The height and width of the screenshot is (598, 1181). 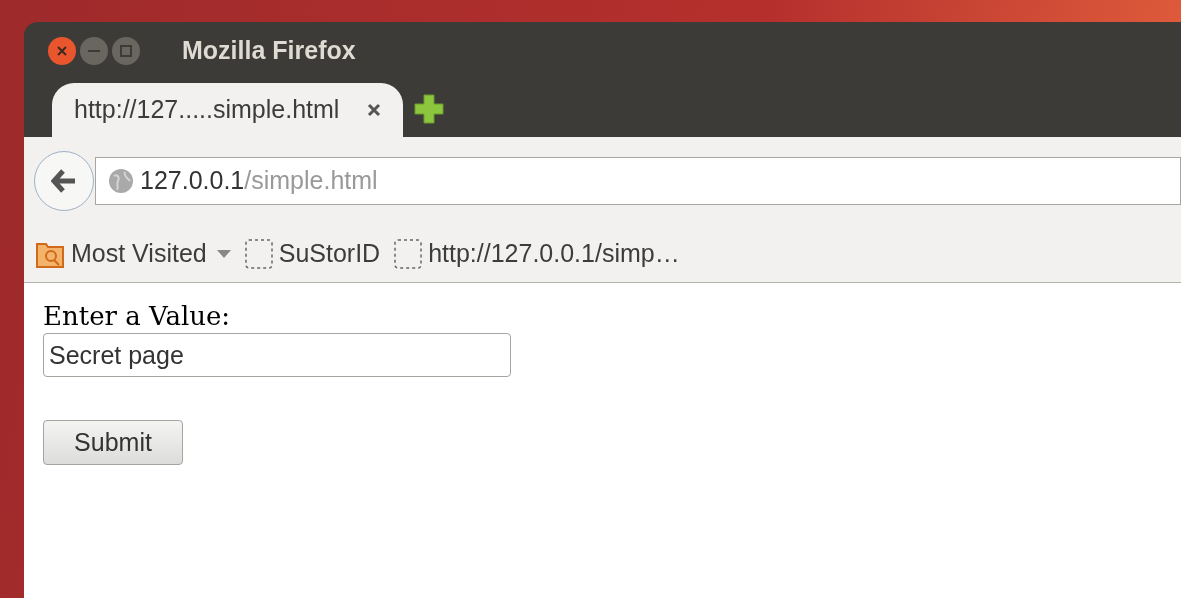 I want to click on browser-tab: http://127.....simple.html, so click(x=228, y=110).